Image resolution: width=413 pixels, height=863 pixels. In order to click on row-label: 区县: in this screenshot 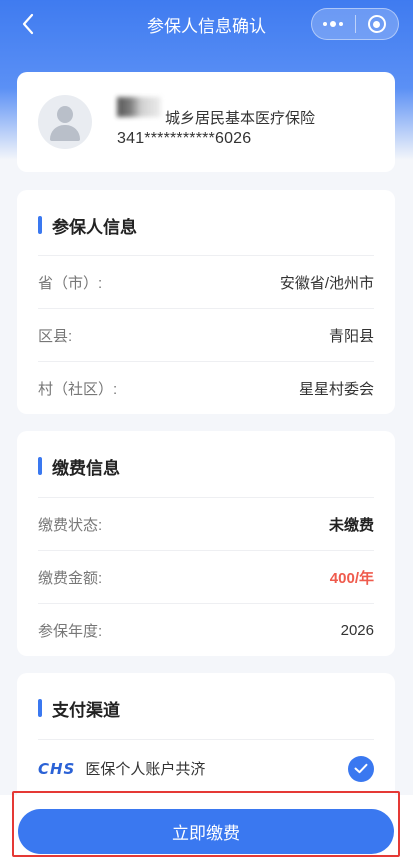, I will do `click(55, 336)`.